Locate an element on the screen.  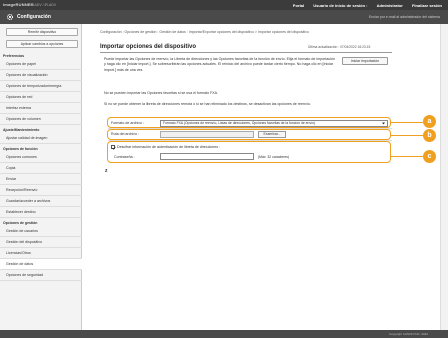
copyright: Copyright CANON INC. 2022 is located at coordinates (408, 334).